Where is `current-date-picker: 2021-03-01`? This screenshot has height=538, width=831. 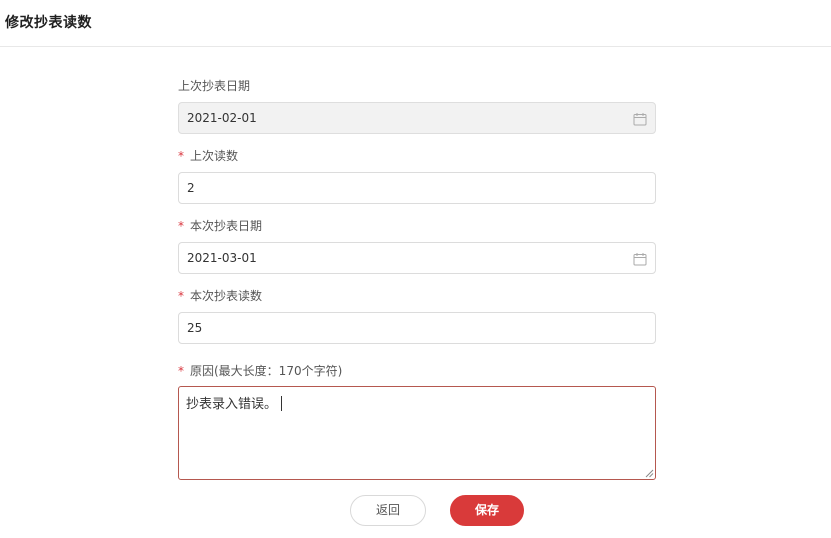 current-date-picker: 2021-03-01 is located at coordinates (417, 258).